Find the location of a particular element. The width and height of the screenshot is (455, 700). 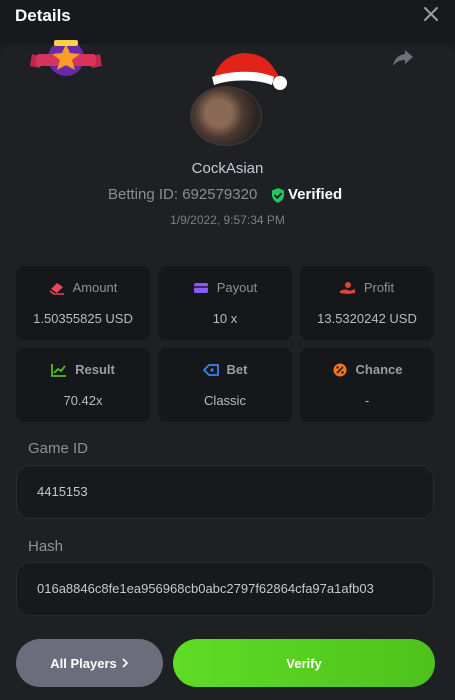

game-id-field: 4415153 is located at coordinates (225, 492).